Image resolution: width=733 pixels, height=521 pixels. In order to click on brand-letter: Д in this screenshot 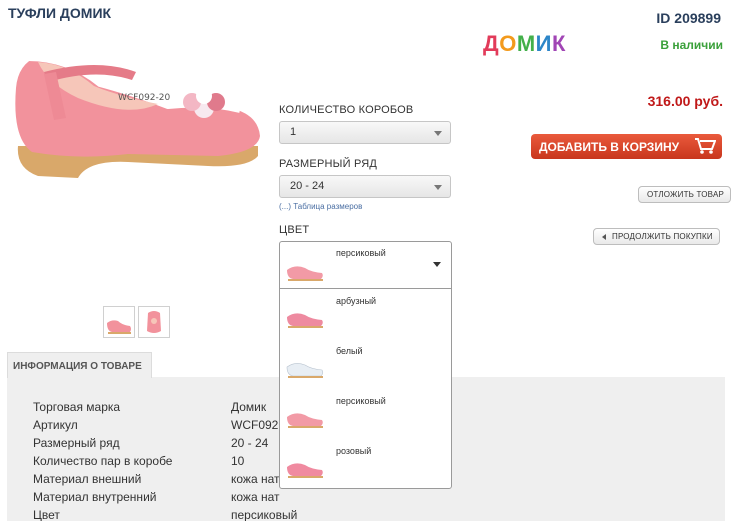, I will do `click(491, 43)`.